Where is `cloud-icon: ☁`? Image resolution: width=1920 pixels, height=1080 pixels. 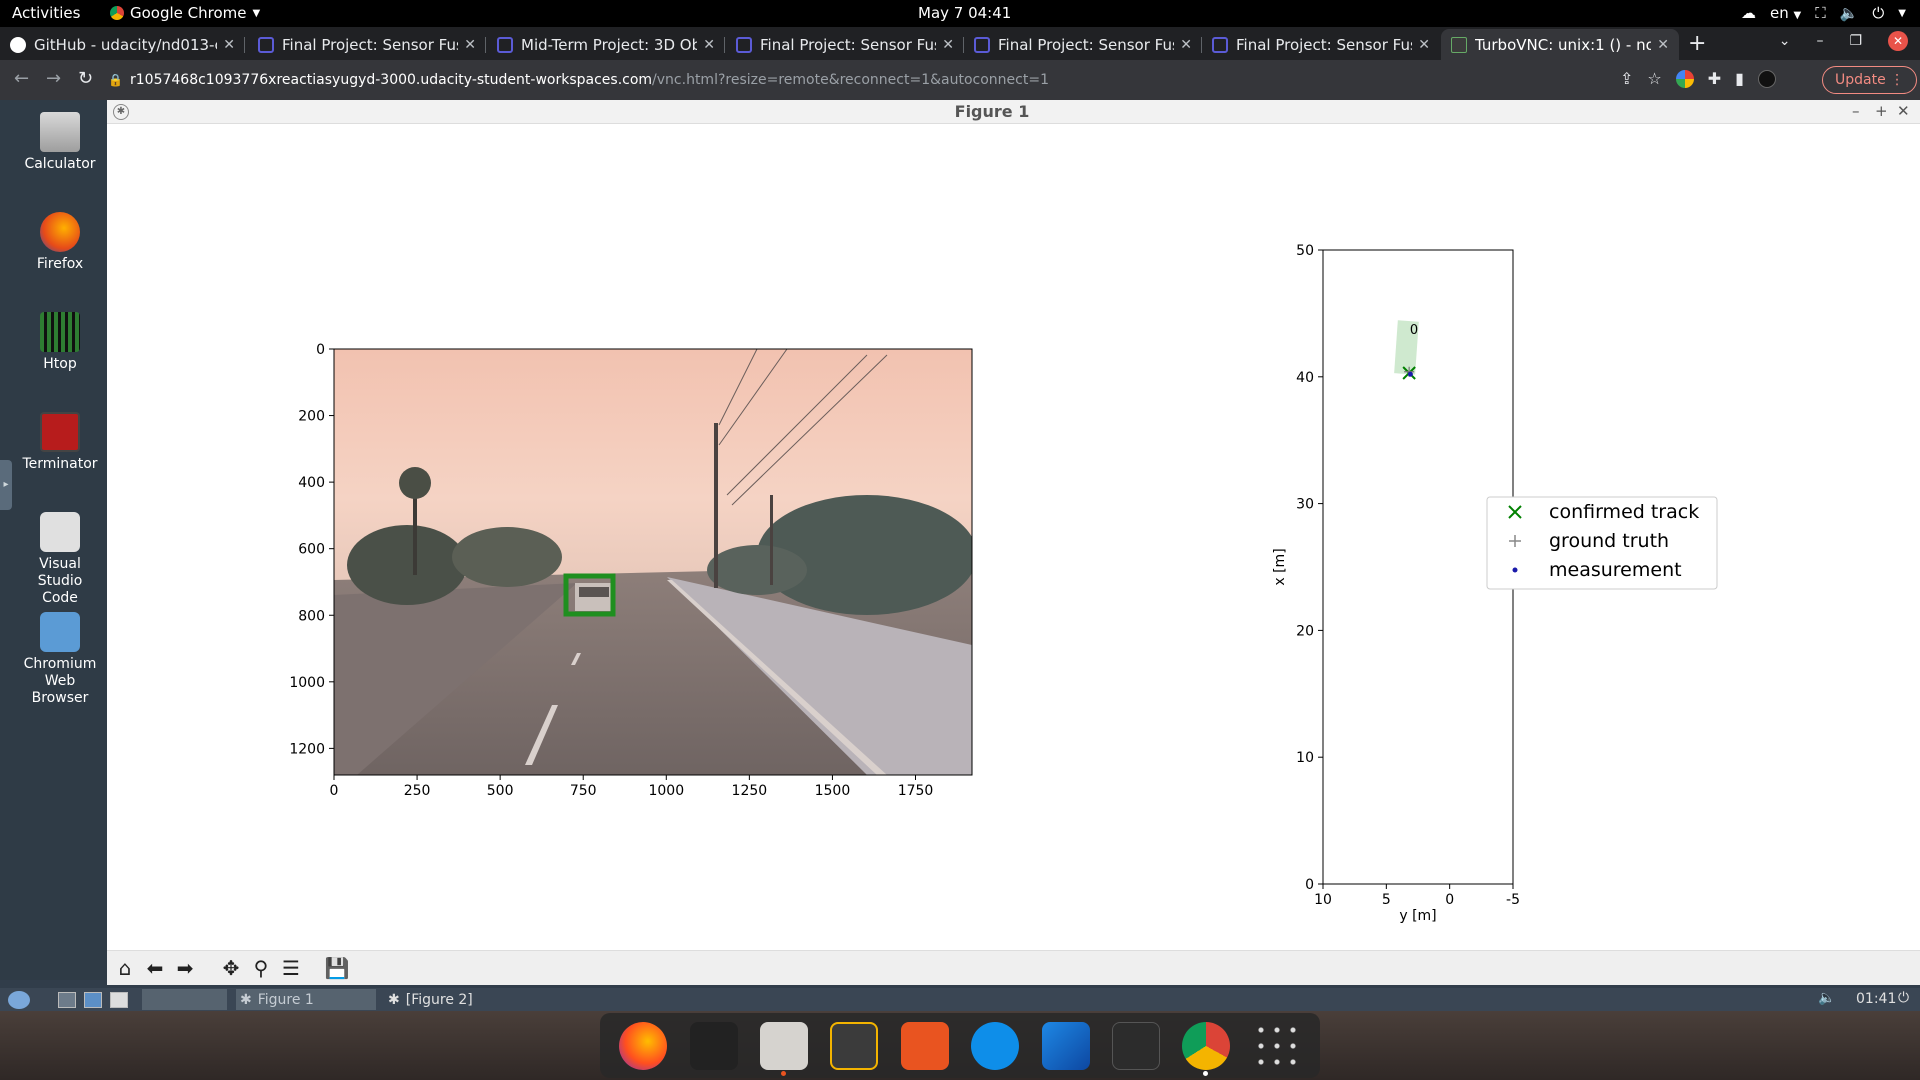
cloud-icon: ☁ is located at coordinates (1748, 13).